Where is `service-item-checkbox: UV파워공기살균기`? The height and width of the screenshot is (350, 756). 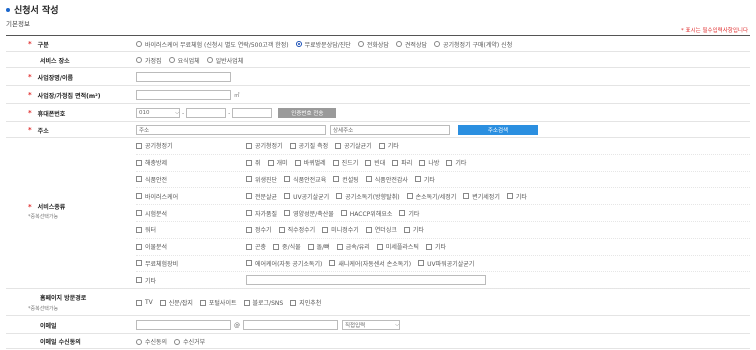 service-item-checkbox: UV파워공기살균기 is located at coordinates (446, 263).